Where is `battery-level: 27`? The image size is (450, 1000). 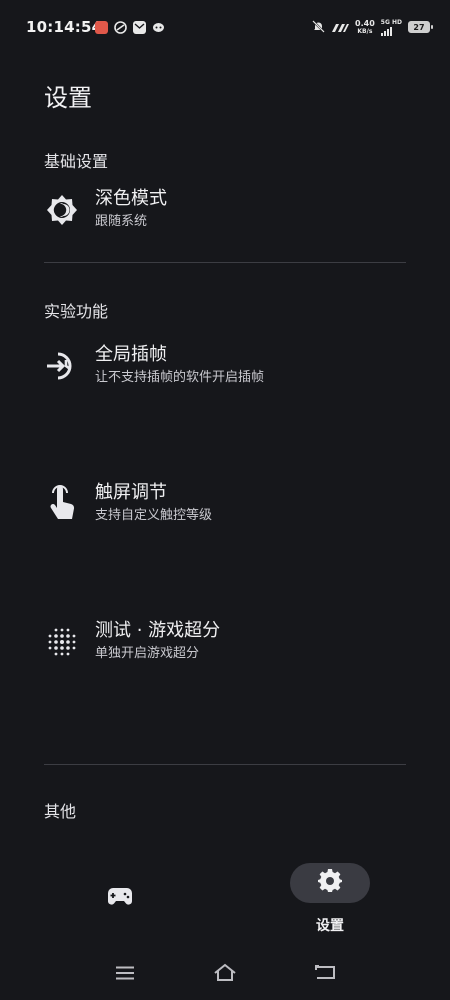
battery-level: 27 is located at coordinates (419, 27).